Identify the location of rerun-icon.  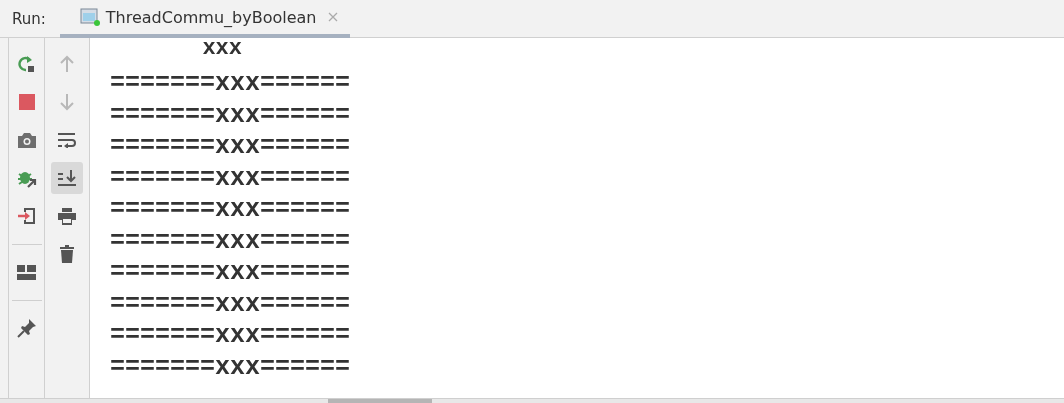
(26, 64).